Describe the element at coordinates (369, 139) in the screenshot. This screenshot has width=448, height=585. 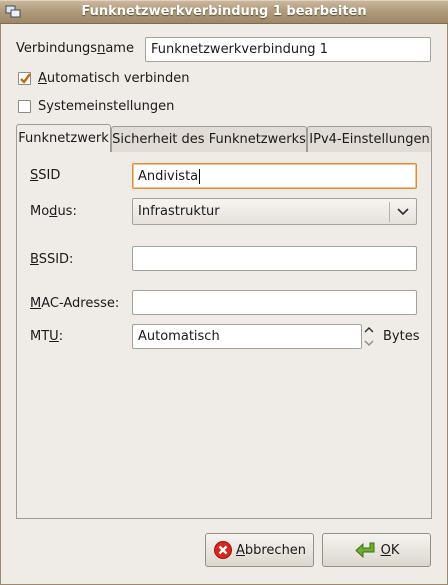
I see `tab-ipv4: IPv4-Einstellungen` at that location.